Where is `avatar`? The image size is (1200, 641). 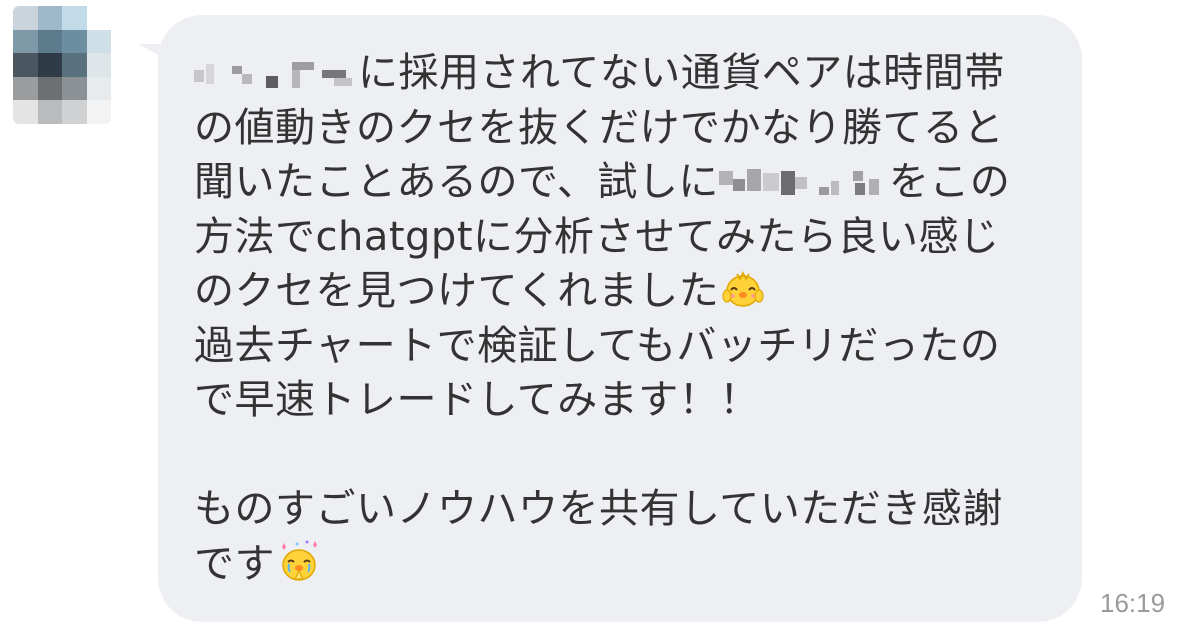 avatar is located at coordinates (62, 65).